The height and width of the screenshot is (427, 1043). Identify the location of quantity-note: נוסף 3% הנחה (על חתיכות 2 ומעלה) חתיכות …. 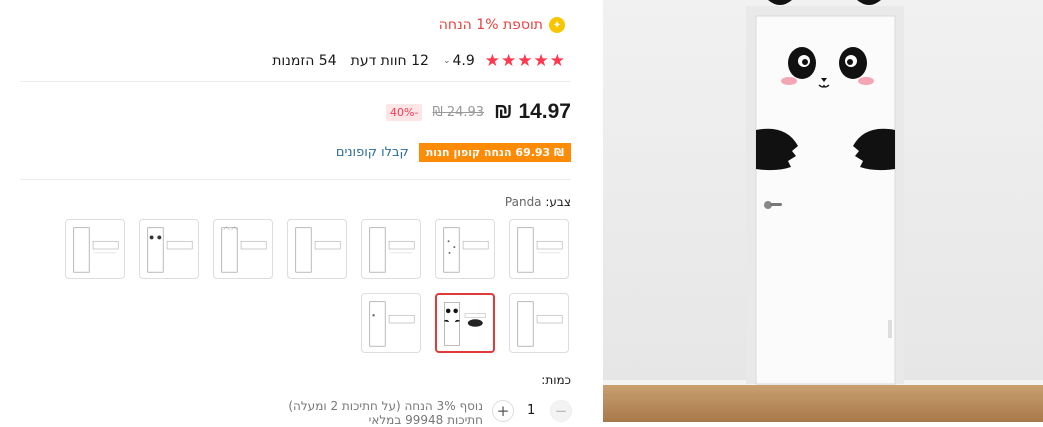
(385, 413).